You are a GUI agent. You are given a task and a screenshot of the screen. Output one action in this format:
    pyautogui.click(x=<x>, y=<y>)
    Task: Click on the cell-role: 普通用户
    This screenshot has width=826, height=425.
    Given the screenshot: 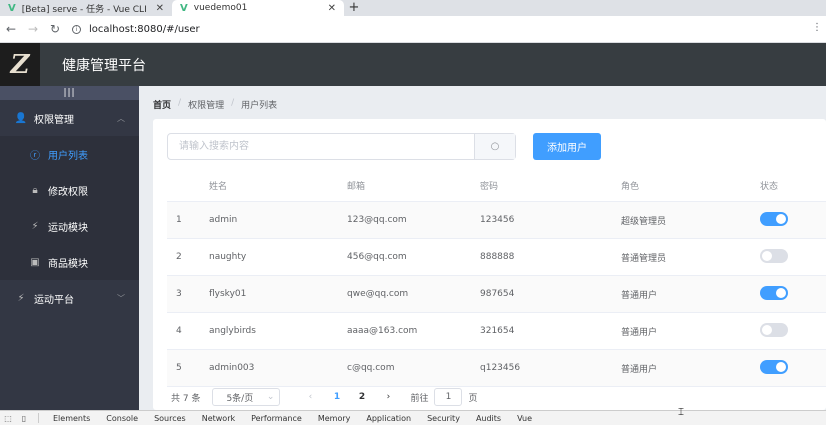 What is the action you would take?
    pyautogui.click(x=639, y=295)
    